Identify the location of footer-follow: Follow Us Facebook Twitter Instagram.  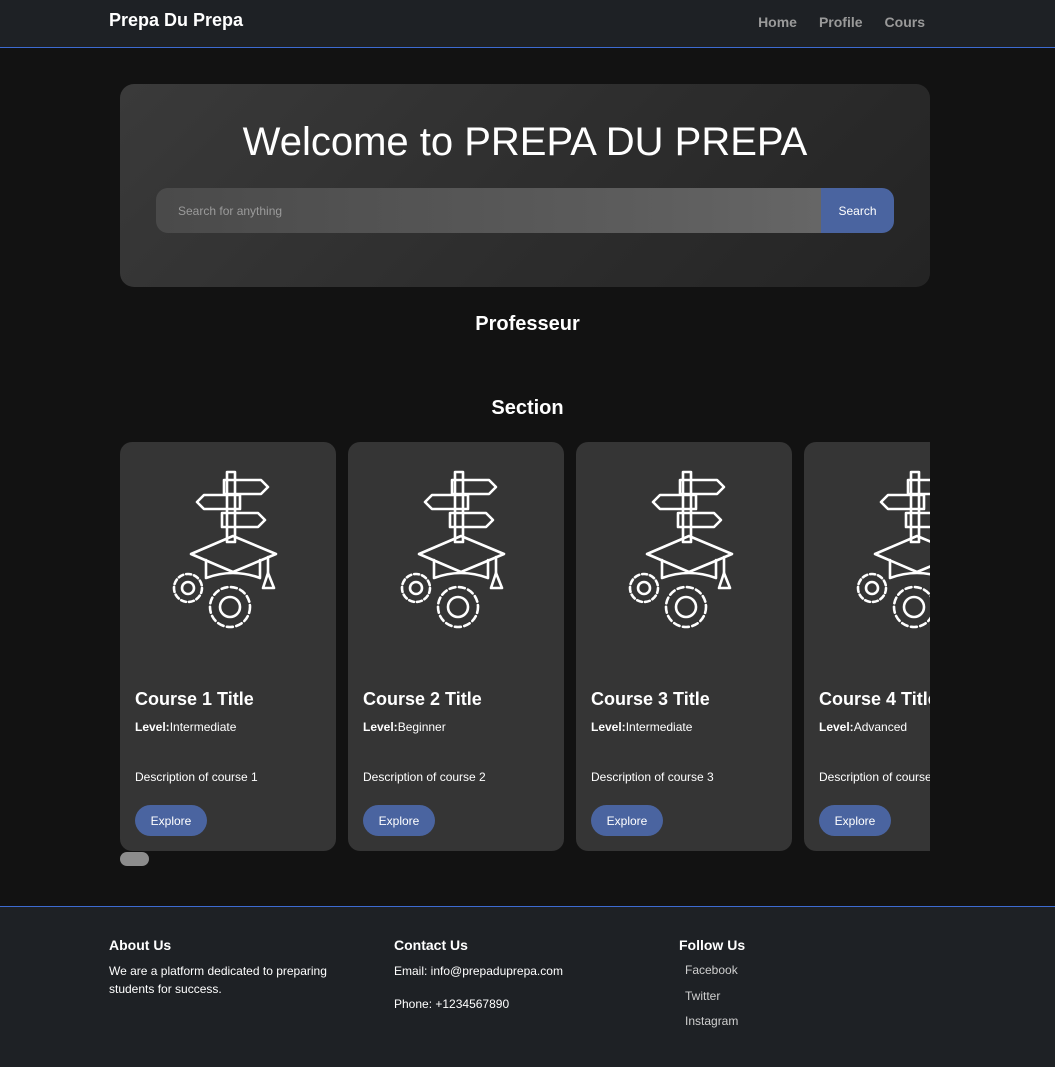
(779, 988).